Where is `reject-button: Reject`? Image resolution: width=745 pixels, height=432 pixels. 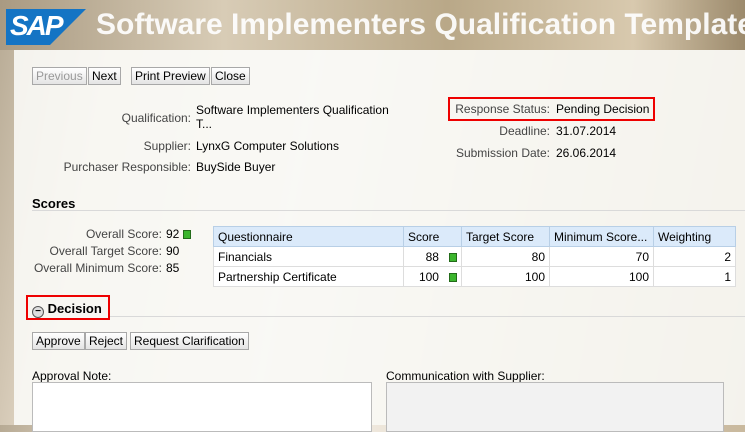
reject-button: Reject is located at coordinates (106, 341).